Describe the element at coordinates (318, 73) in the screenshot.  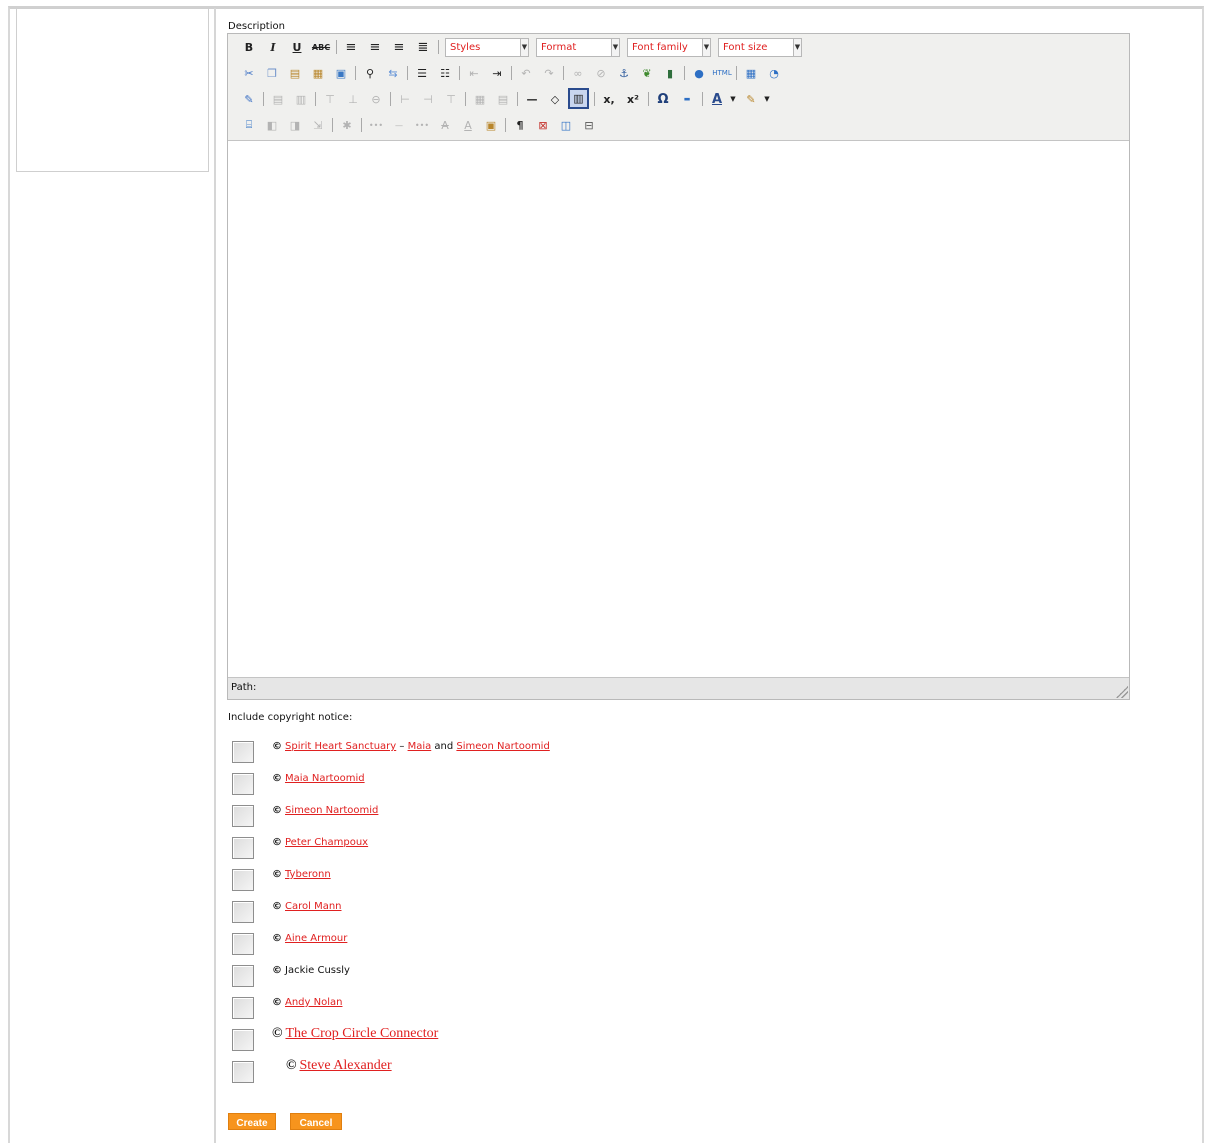
I see `paste-text-icon: ▦` at that location.